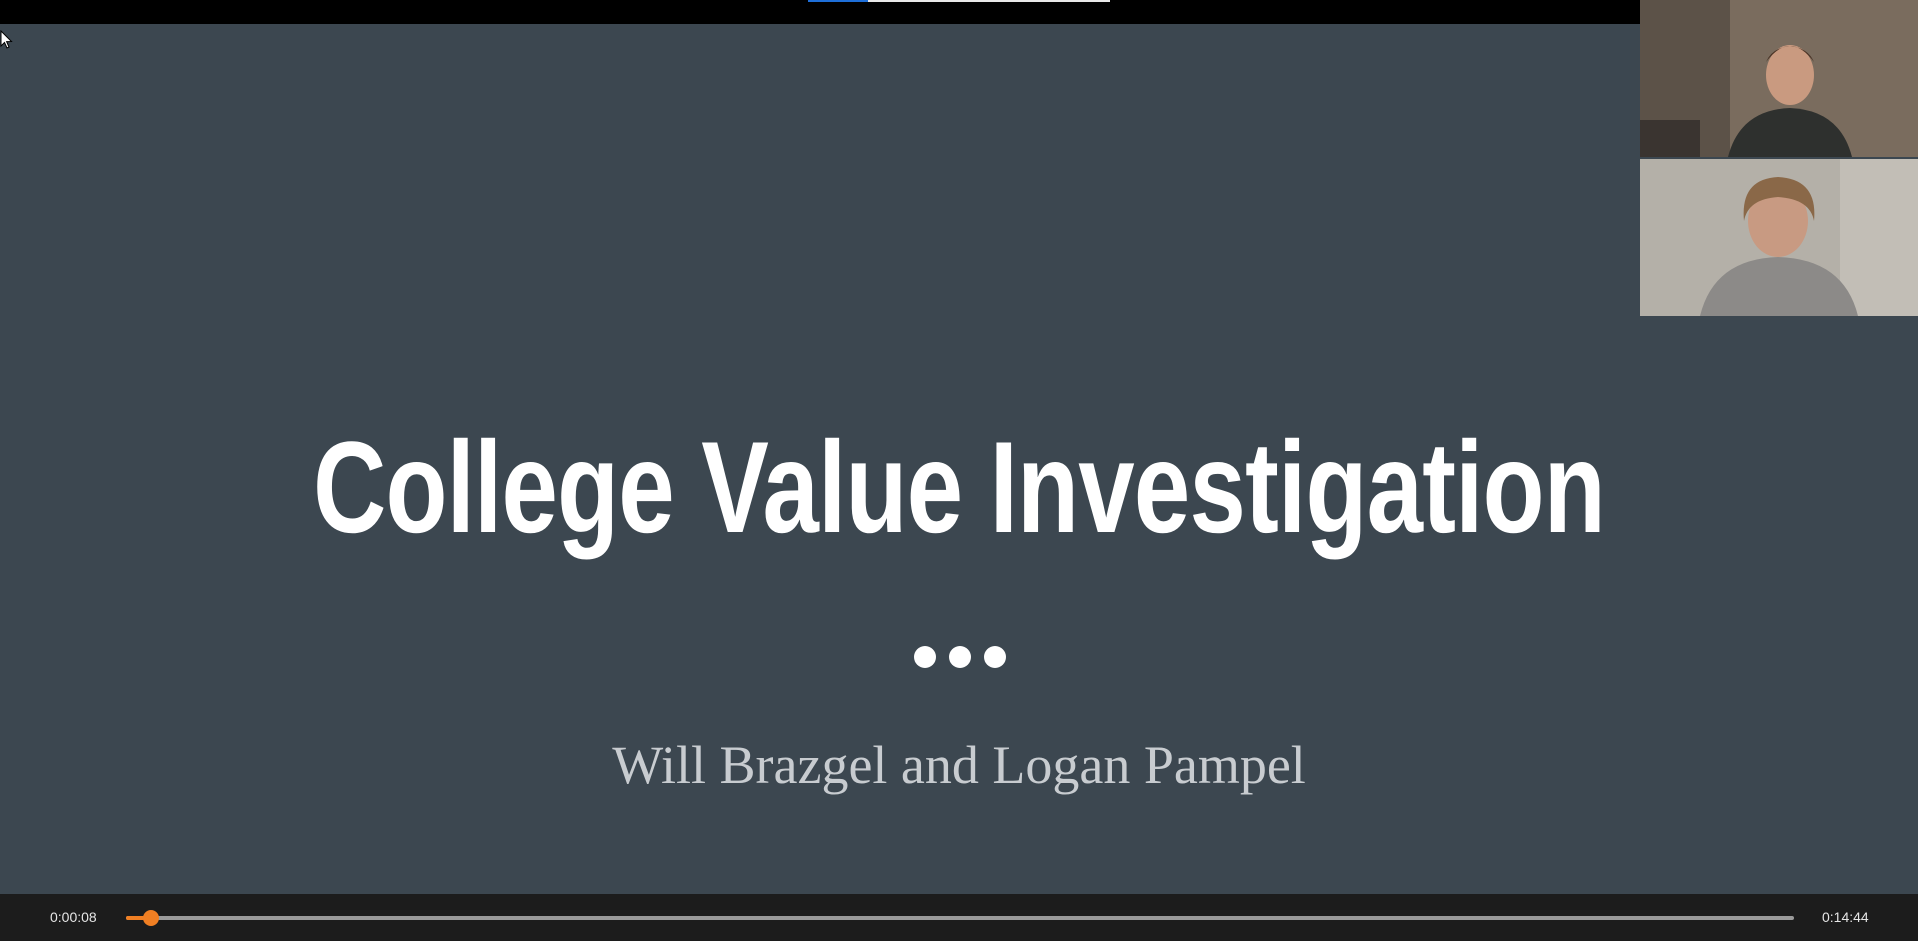 The height and width of the screenshot is (941, 1918). What do you see at coordinates (959, 765) in the screenshot?
I see `slide-subtitle: Will Brazgel and Logan Pampel` at bounding box center [959, 765].